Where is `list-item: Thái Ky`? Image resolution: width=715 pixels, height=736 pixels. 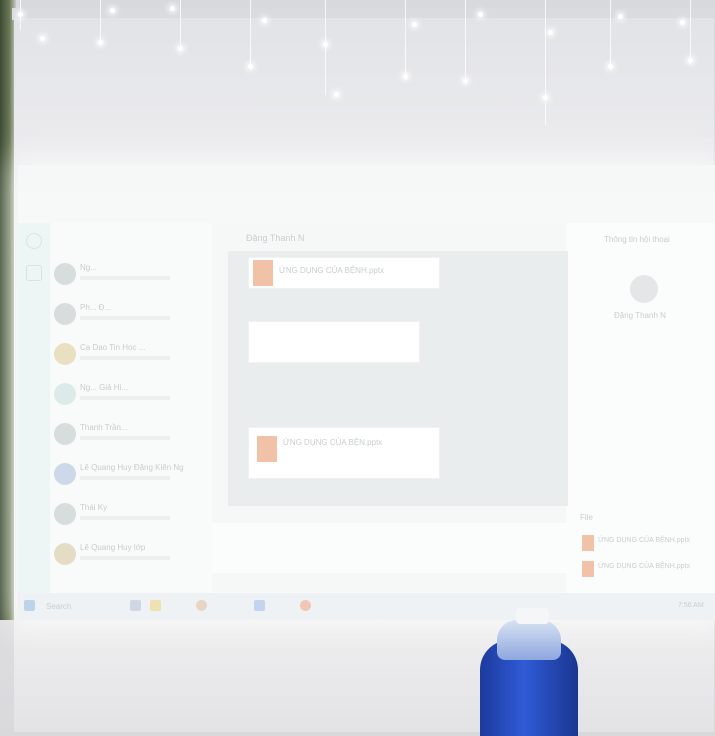
list-item: Thái Ky is located at coordinates (131, 517).